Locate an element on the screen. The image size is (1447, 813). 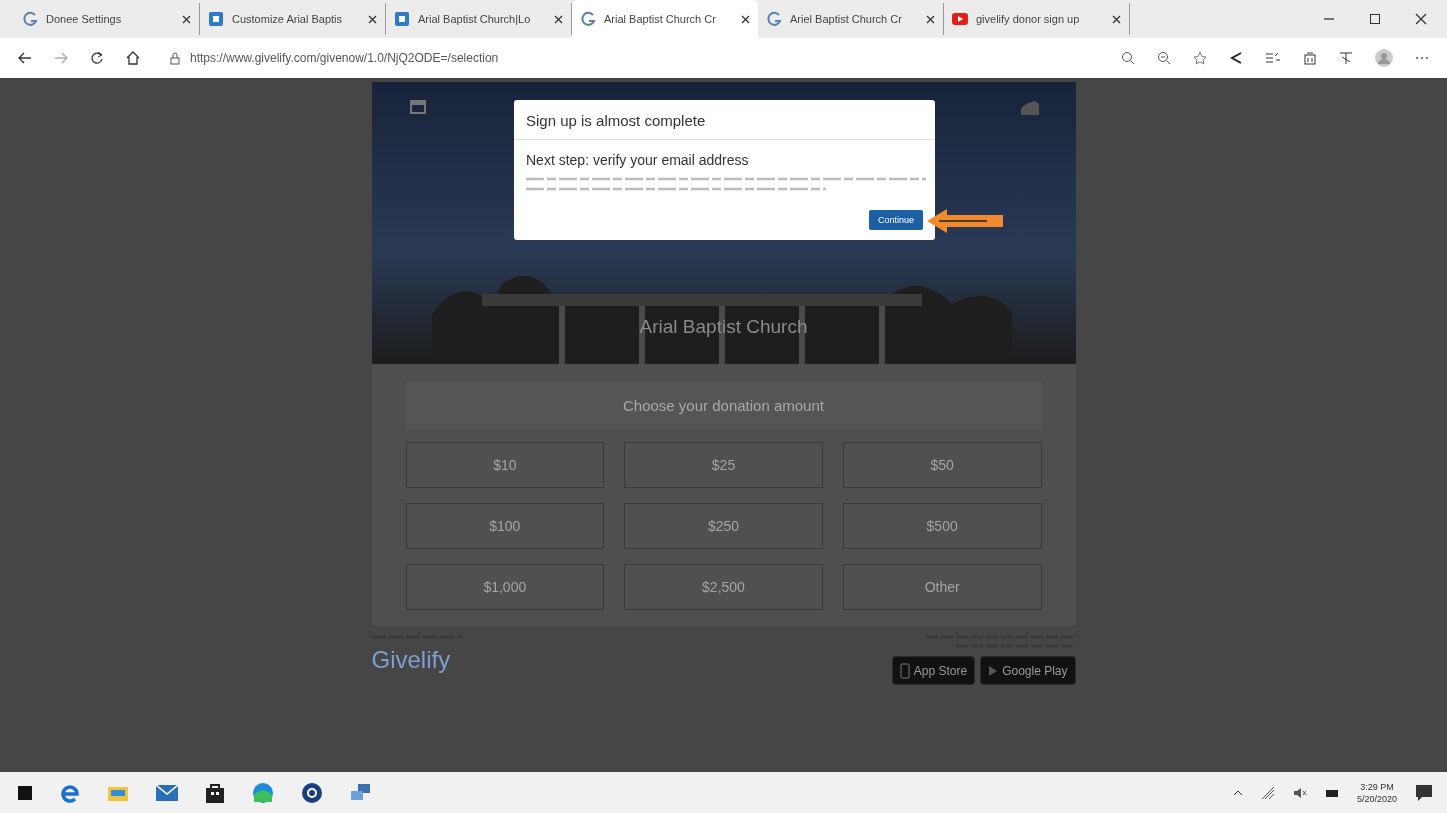
favorites-icon is located at coordinates (1273, 58).